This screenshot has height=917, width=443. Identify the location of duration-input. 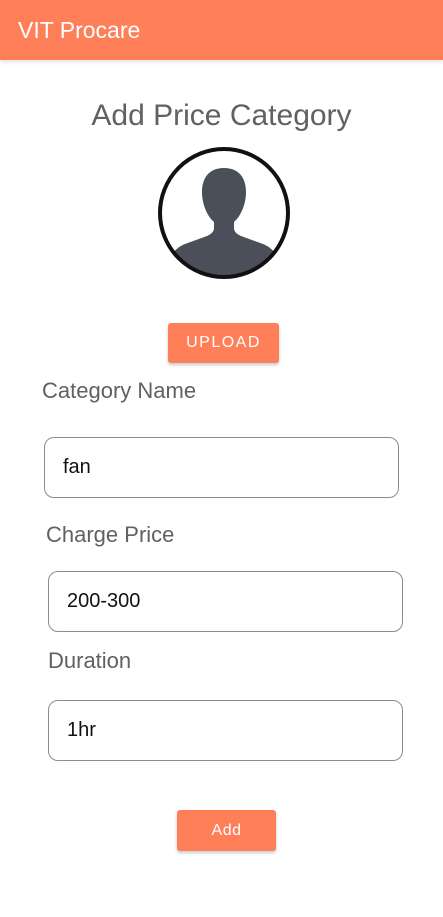
(225, 730).